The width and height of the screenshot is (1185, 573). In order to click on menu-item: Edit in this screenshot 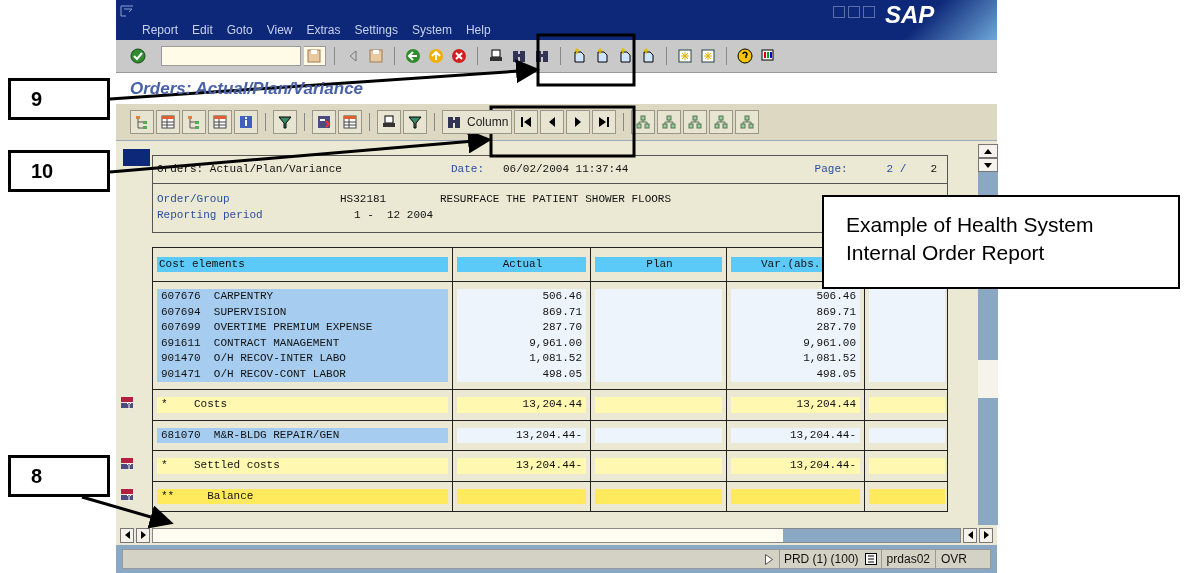, I will do `click(202, 30)`.